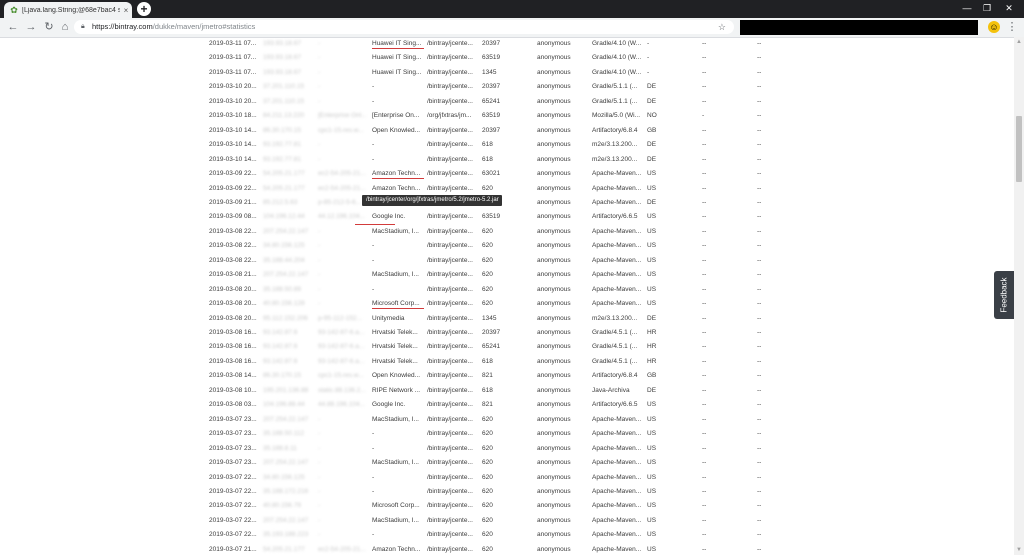 The height and width of the screenshot is (555, 1024). What do you see at coordinates (722, 27) in the screenshot?
I see `bookmark-star-icon: ☆` at bounding box center [722, 27].